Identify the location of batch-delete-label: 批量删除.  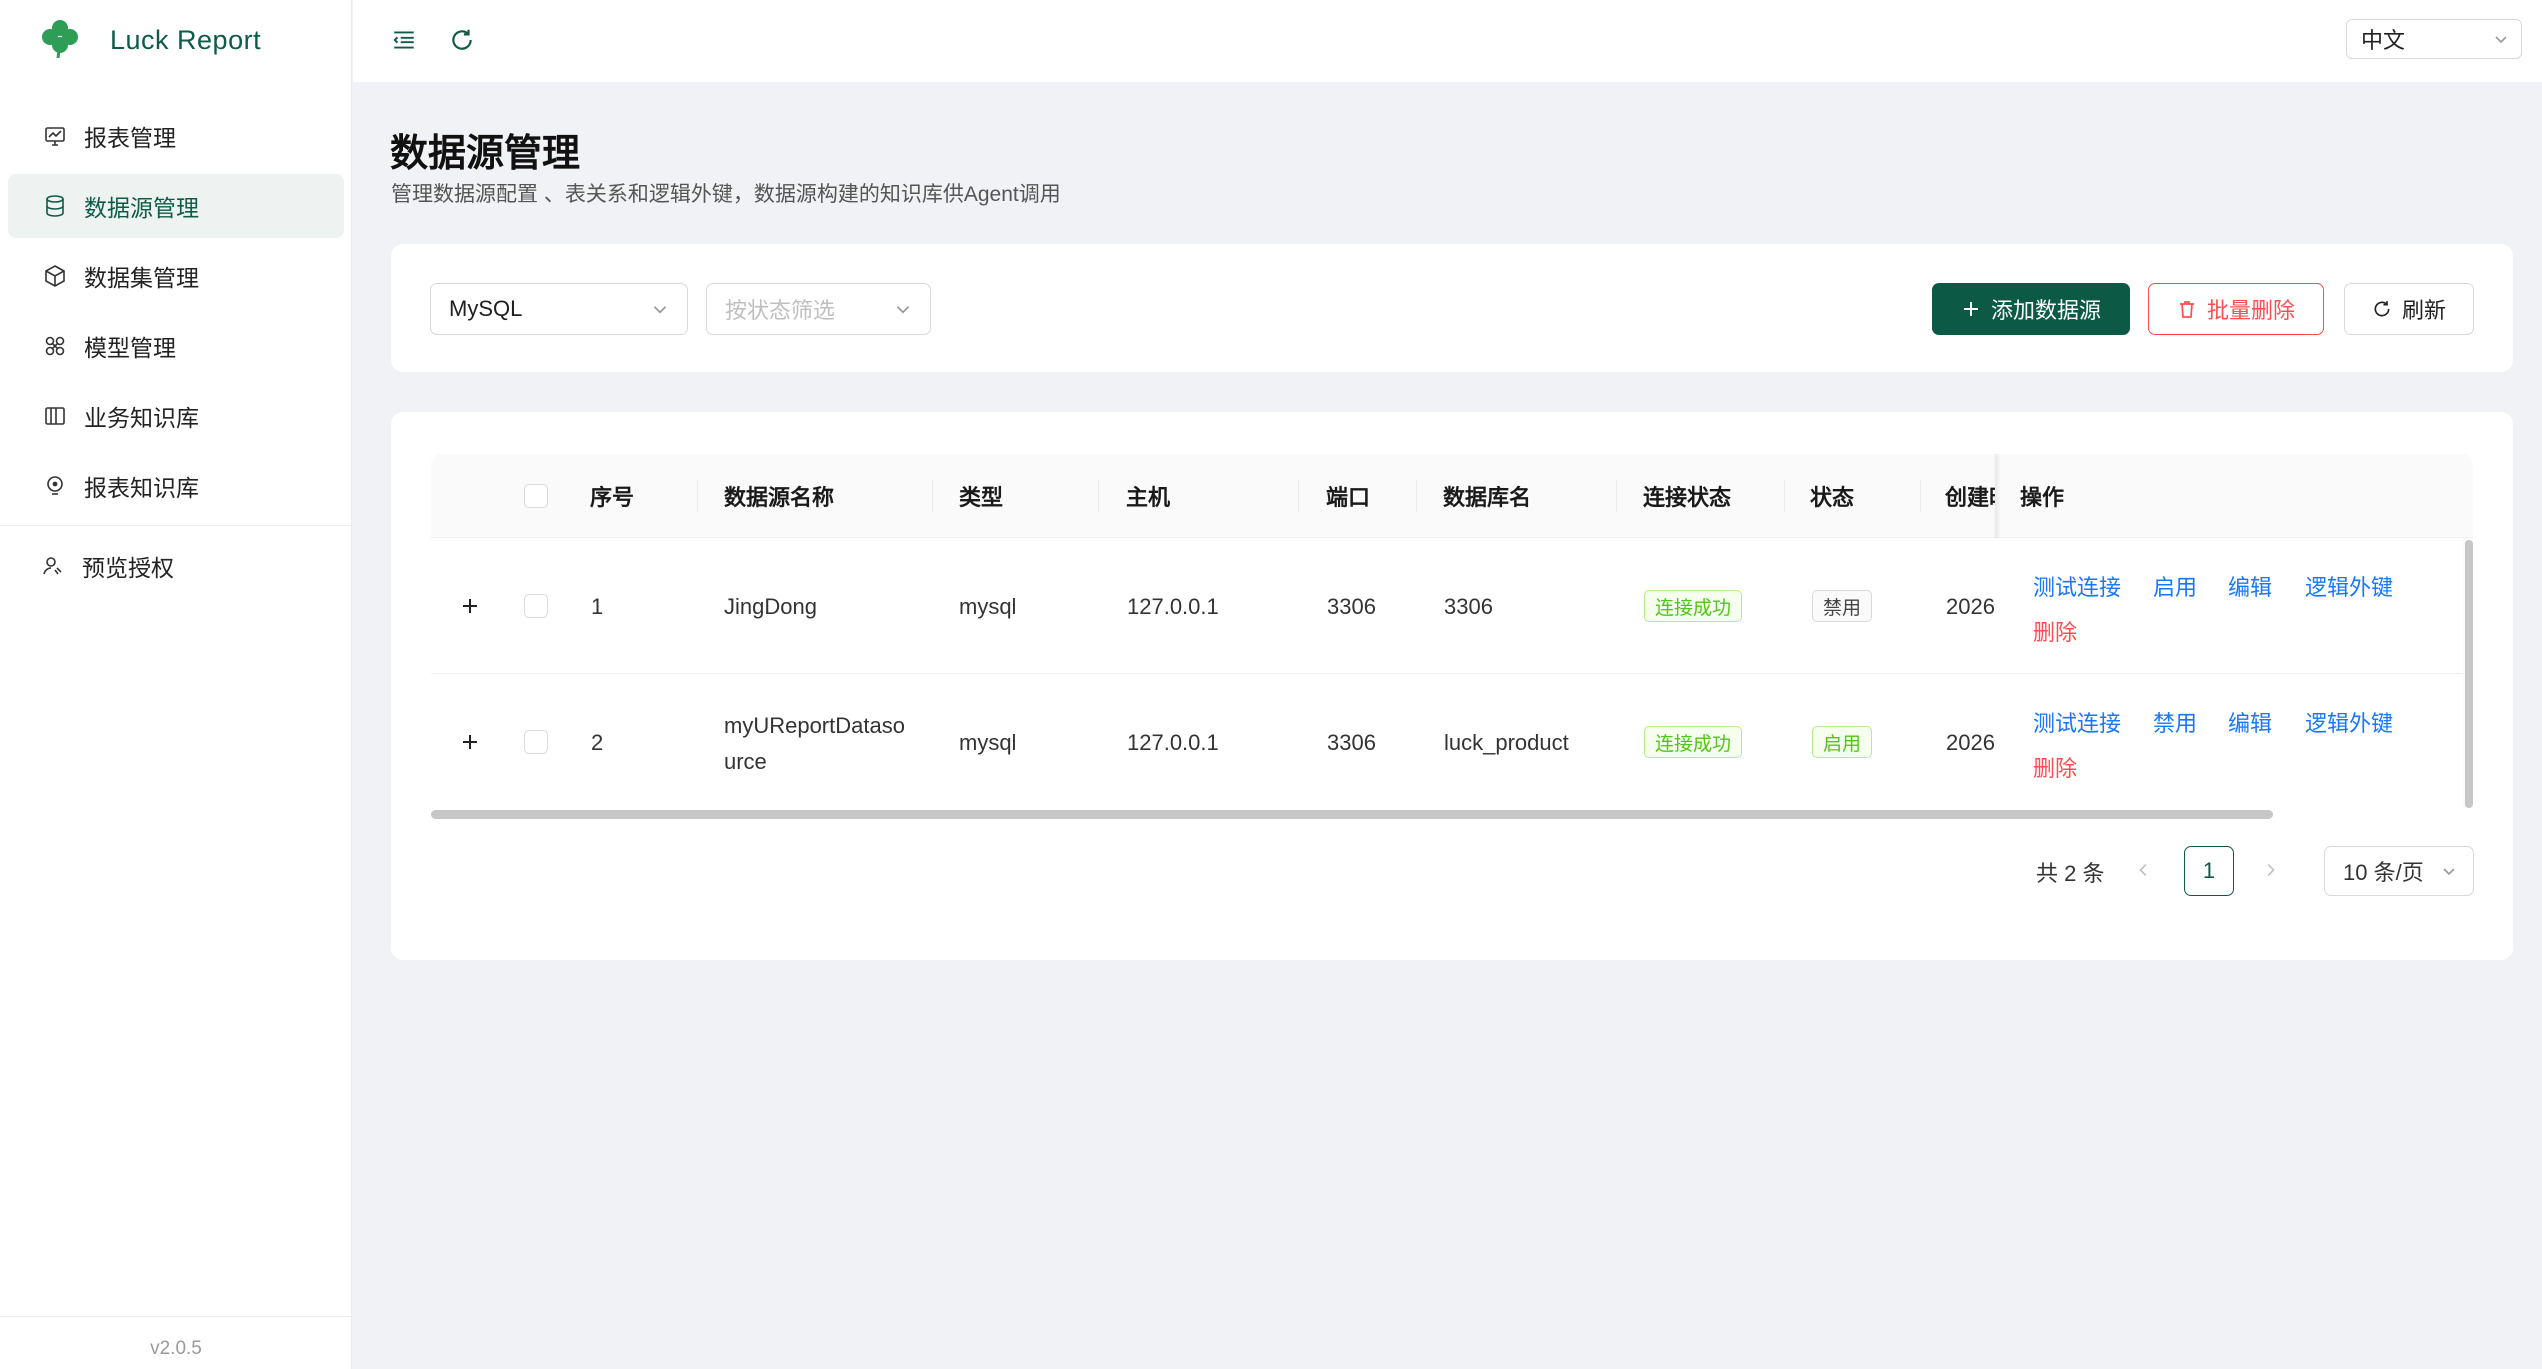
(2250, 310).